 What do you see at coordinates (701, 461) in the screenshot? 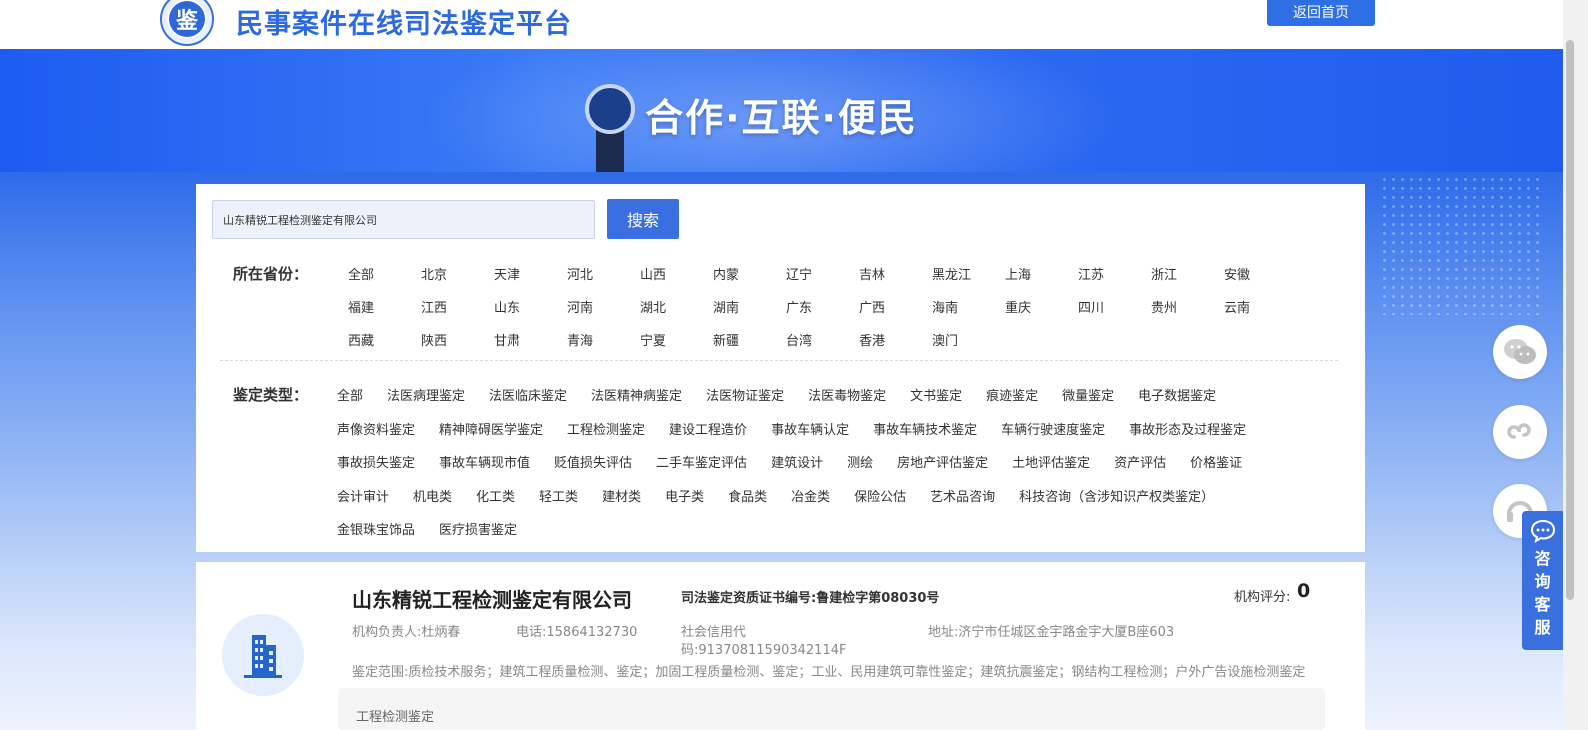
I see `type-option: 二手车鉴定评估` at bounding box center [701, 461].